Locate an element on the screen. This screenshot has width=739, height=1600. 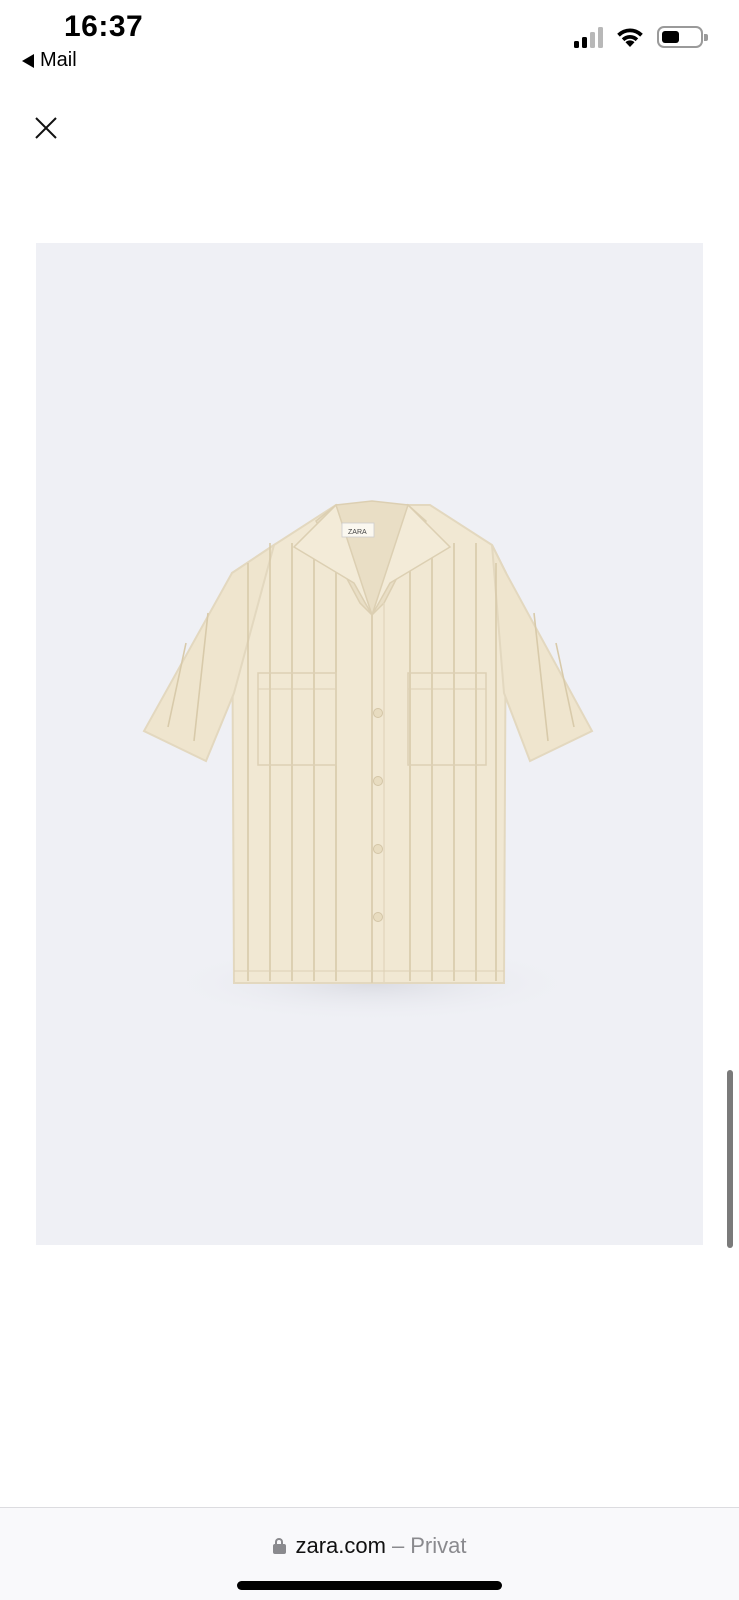
scroll-indicator is located at coordinates (730, 1159).